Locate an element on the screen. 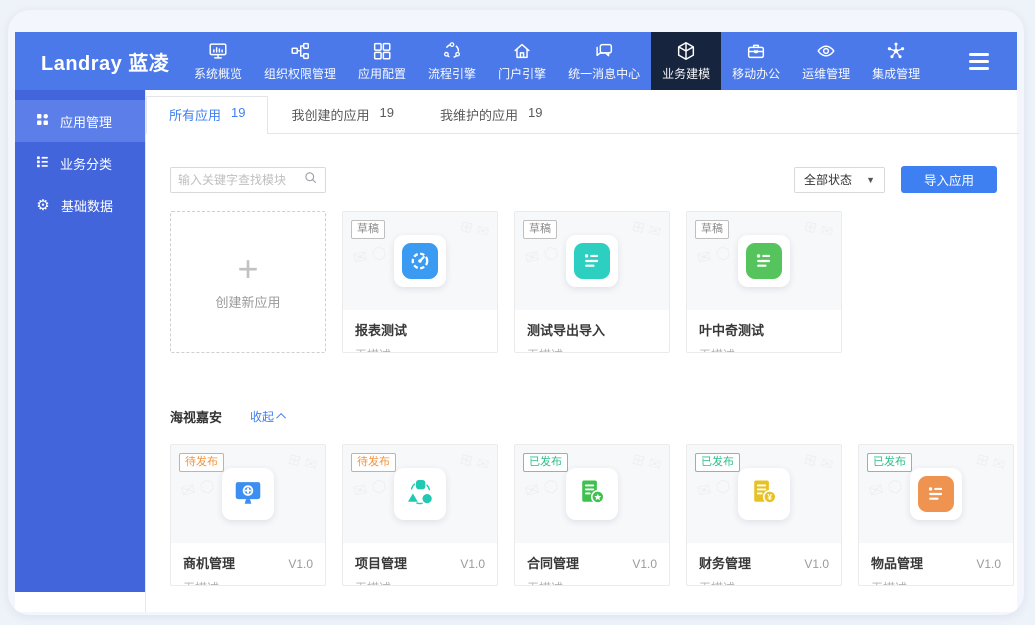 The width and height of the screenshot is (1035, 625). create-app-card: + 创建新应用 is located at coordinates (248, 282).